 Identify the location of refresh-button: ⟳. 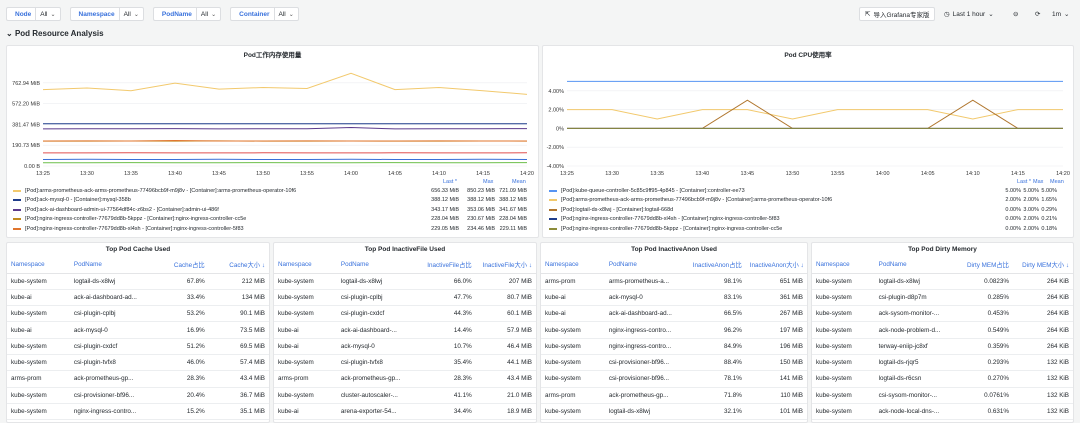
(1037, 14).